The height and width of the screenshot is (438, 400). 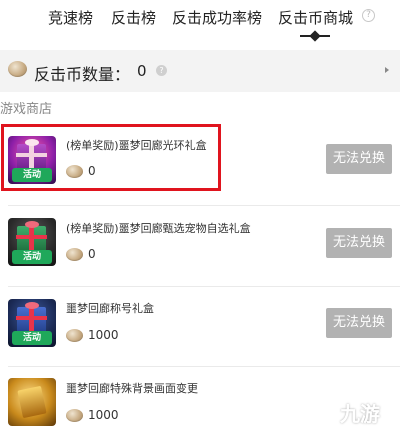 What do you see at coordinates (110, 308) in the screenshot?
I see `item-name: 噩梦回廊称号礼盒` at bounding box center [110, 308].